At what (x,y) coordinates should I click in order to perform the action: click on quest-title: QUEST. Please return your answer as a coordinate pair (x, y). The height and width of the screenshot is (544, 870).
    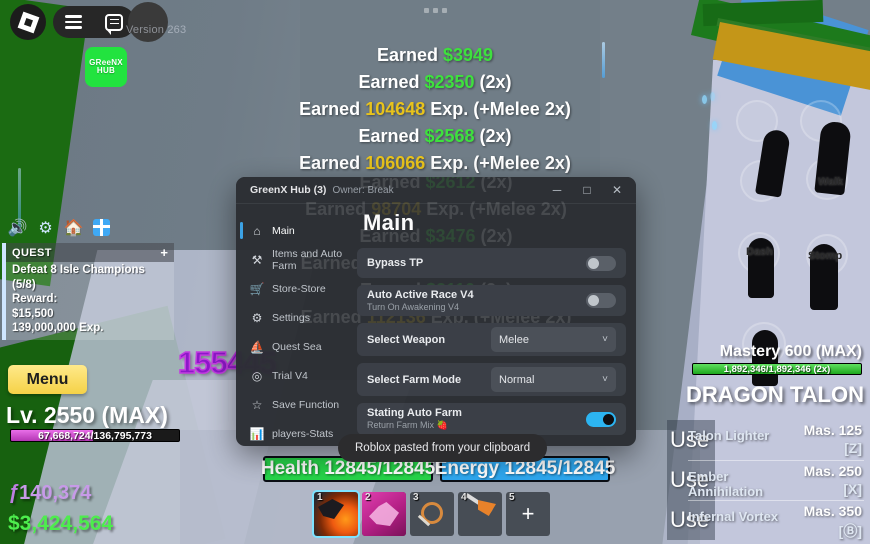
    Looking at the image, I should click on (32, 252).